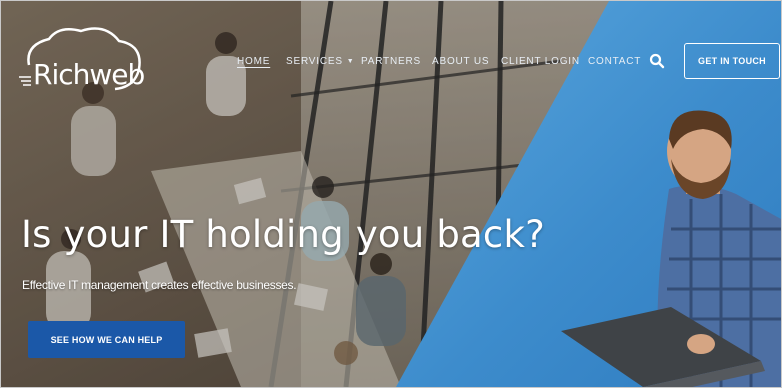 The image size is (782, 388). Describe the element at coordinates (314, 61) in the screenshot. I see `nav-services-label: SERVICES` at that location.